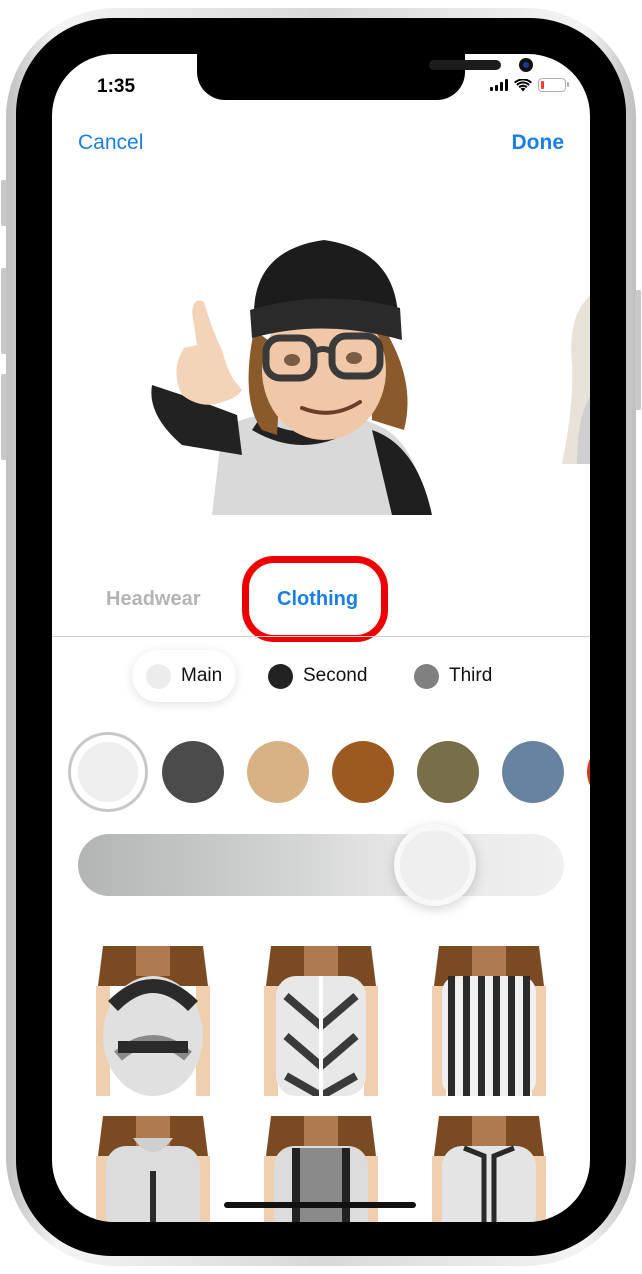 The image size is (642, 1274). Describe the element at coordinates (335, 675) in the screenshot. I see `chip-second-label: Second` at that location.